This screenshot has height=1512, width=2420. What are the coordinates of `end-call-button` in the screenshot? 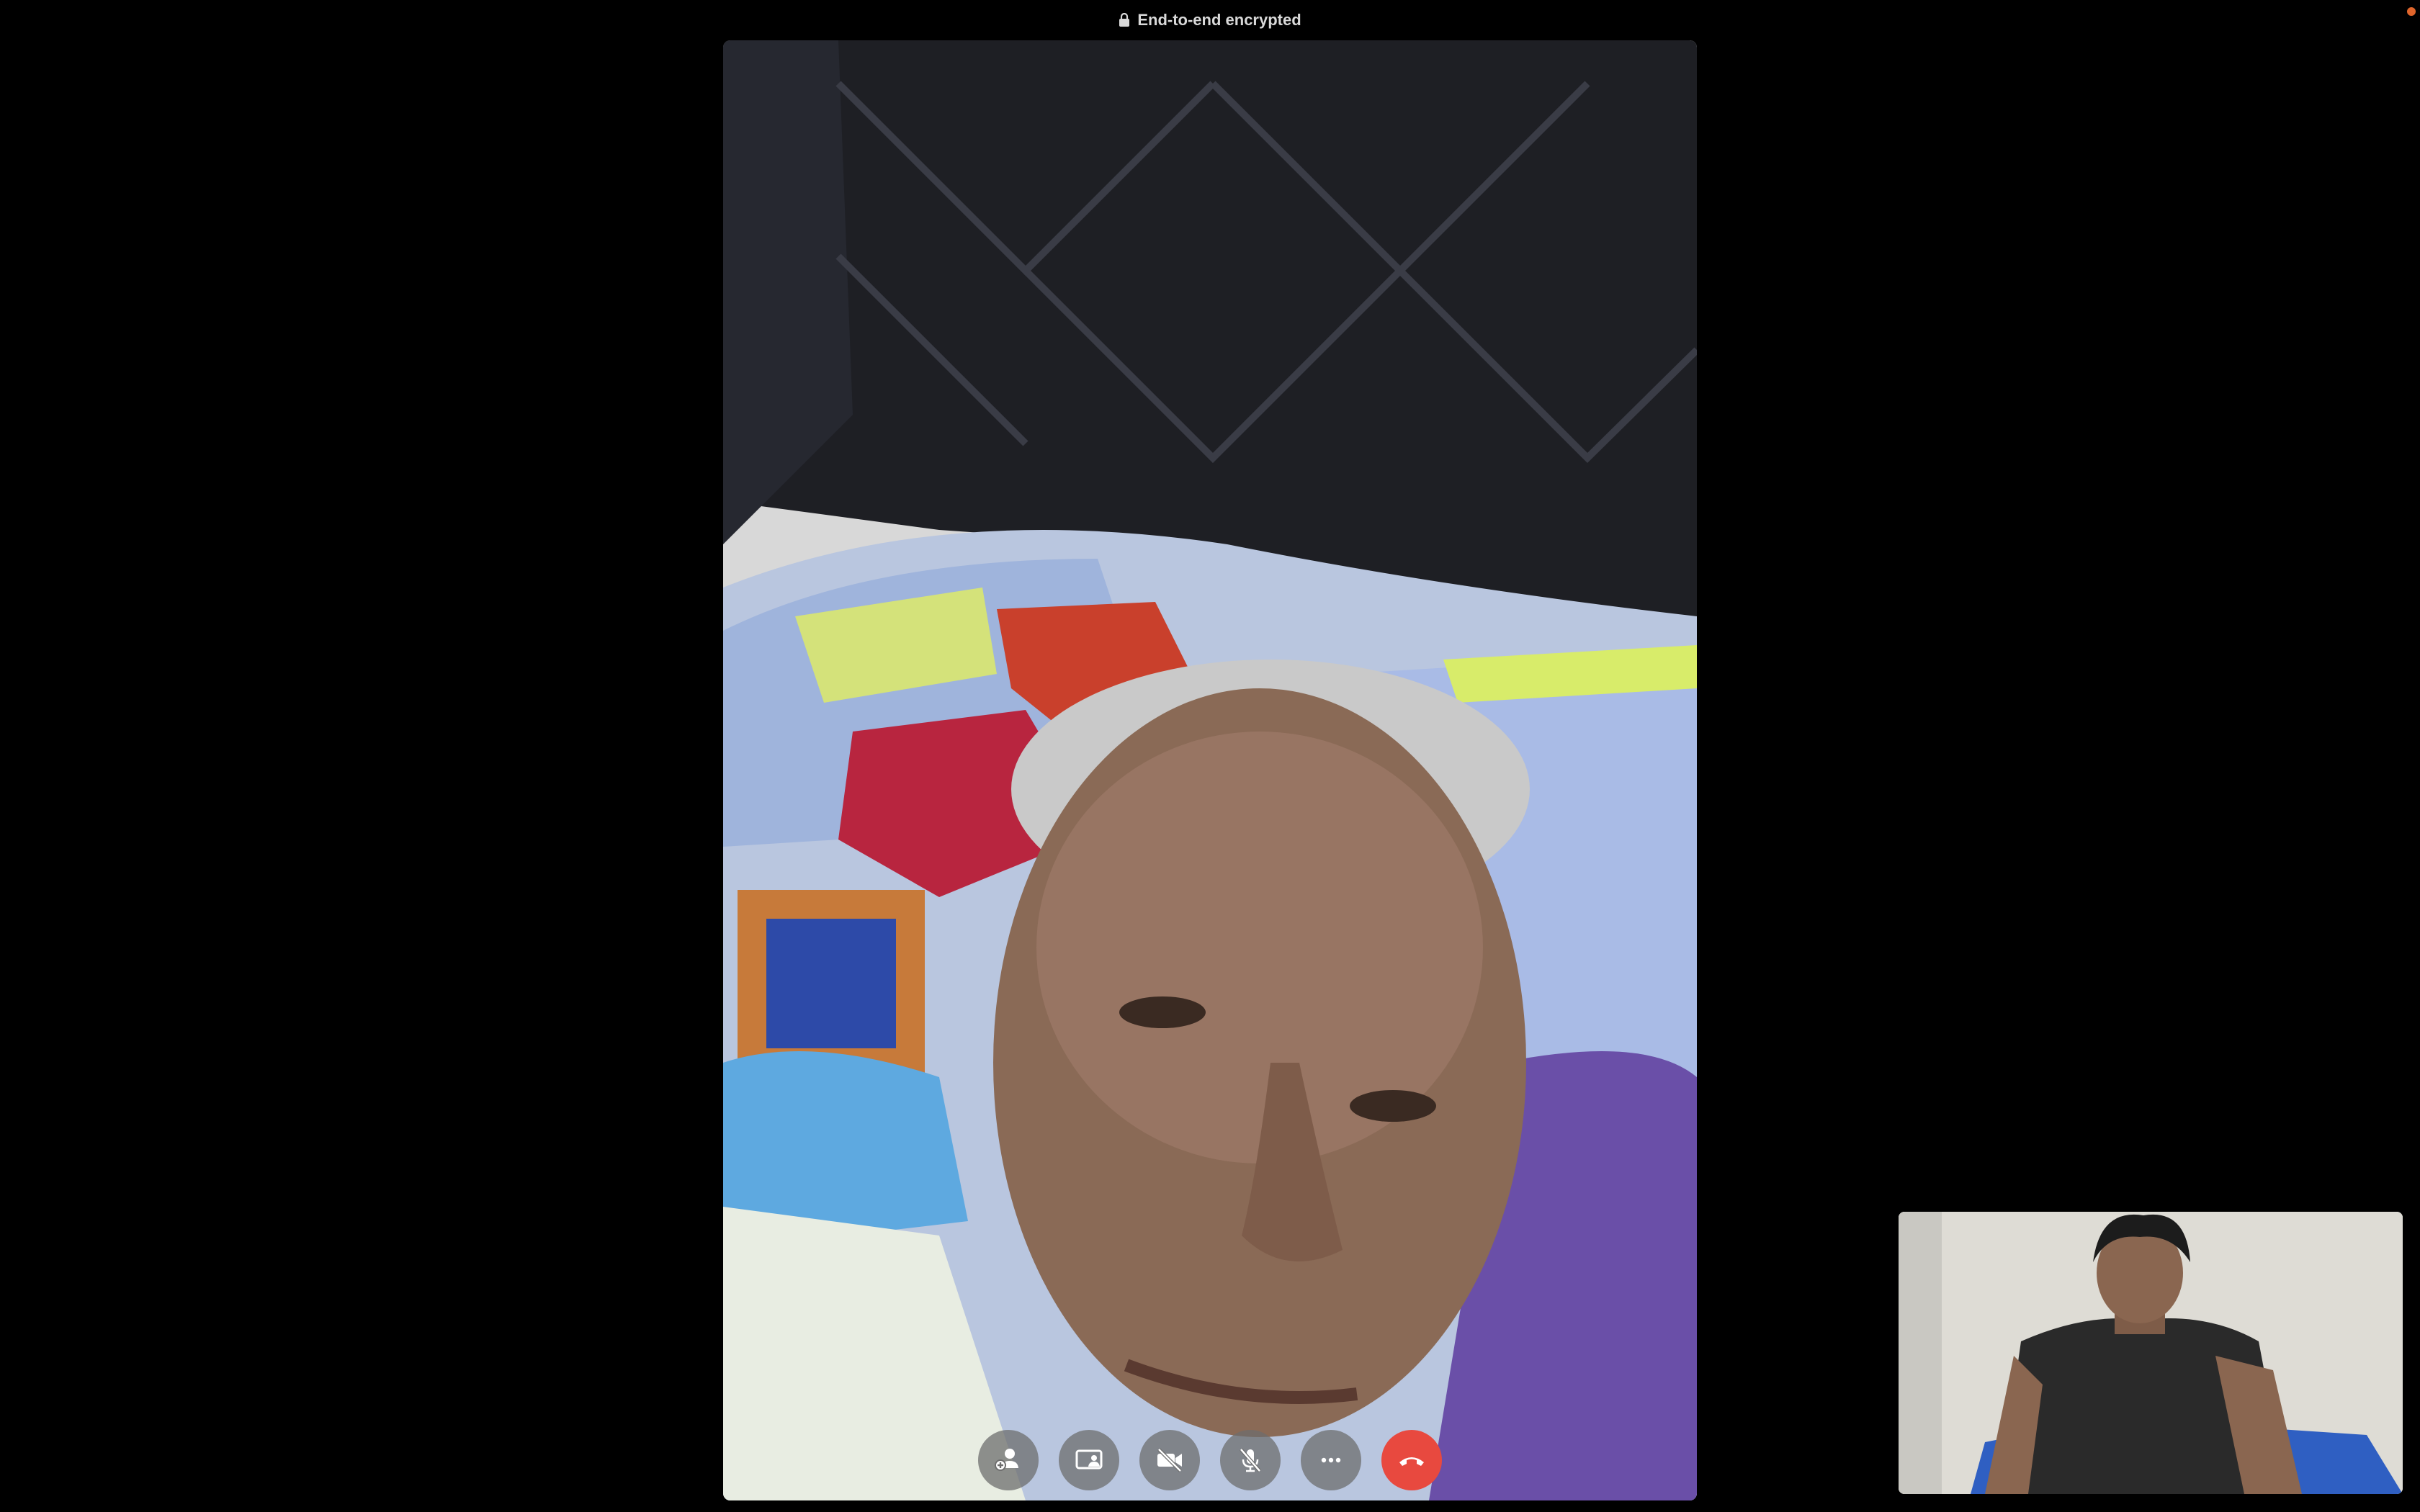 It's located at (1411, 1460).